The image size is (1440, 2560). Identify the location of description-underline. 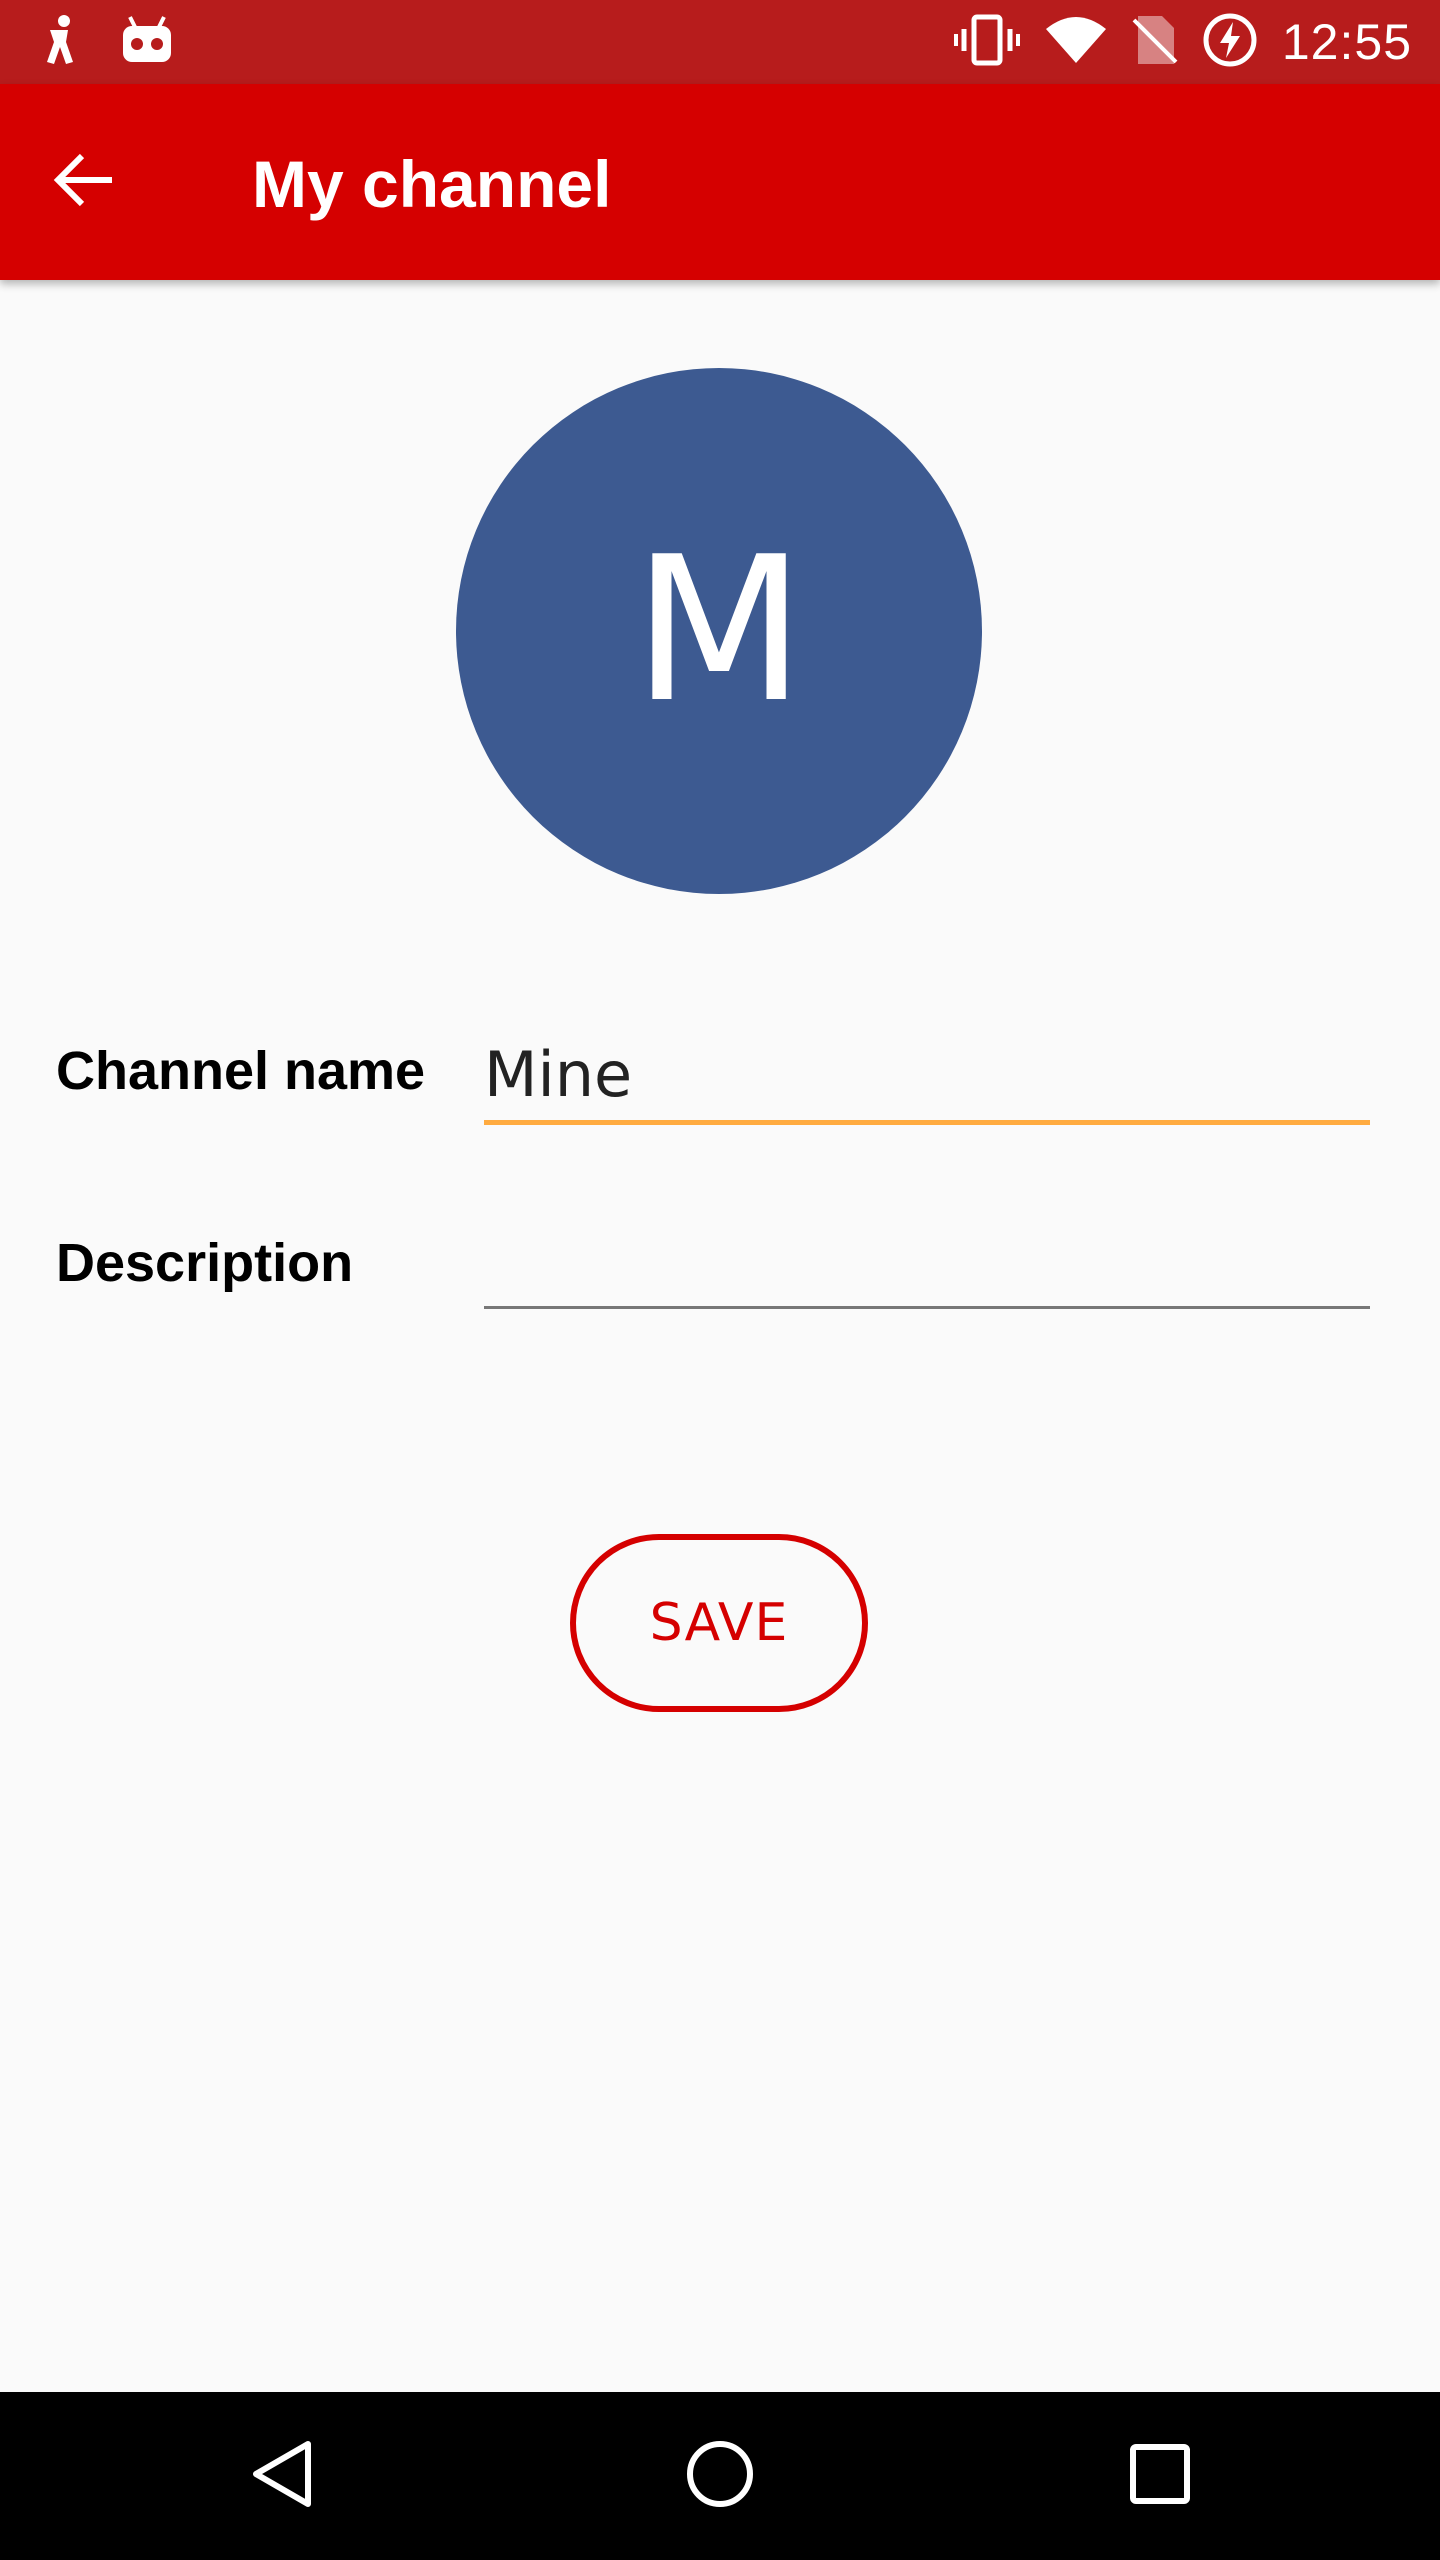
(927, 1307).